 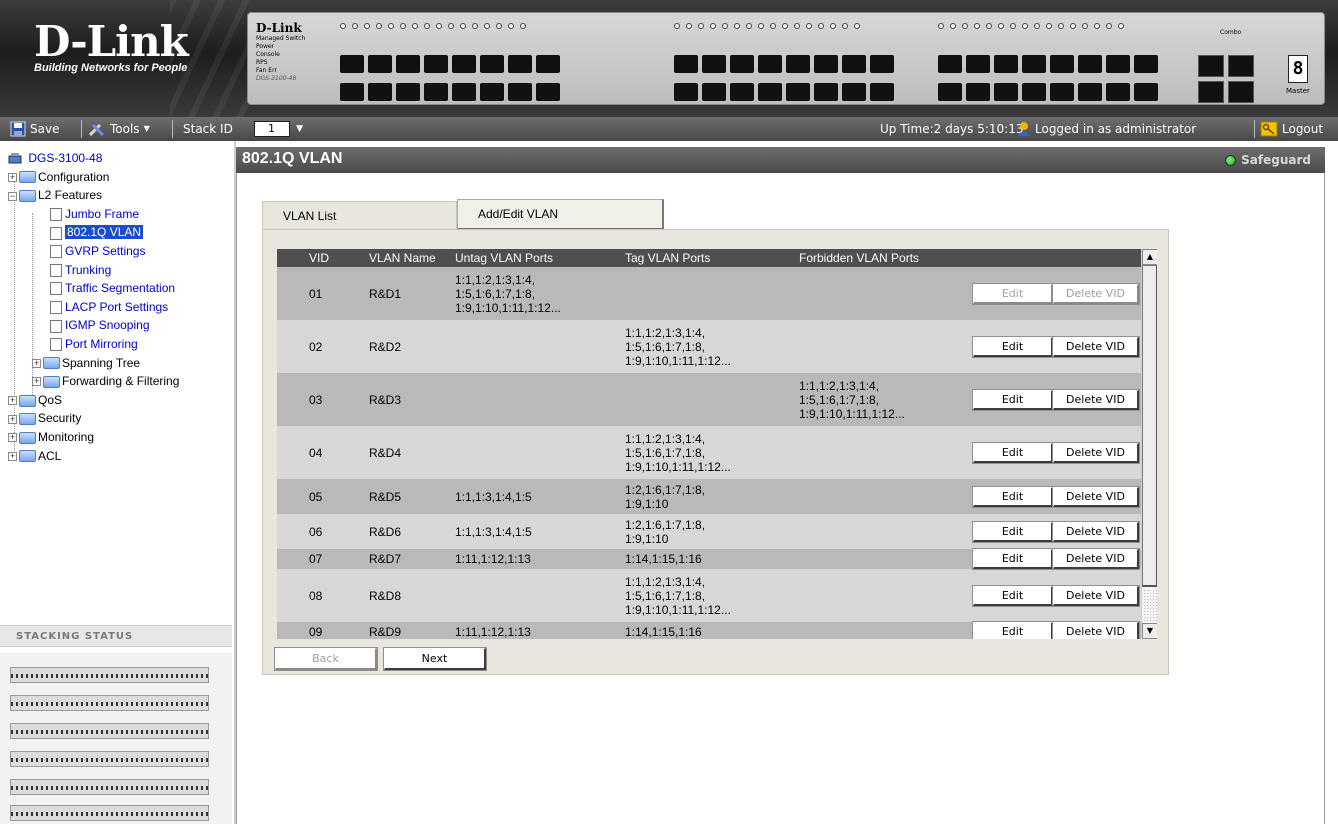 What do you see at coordinates (1149, 426) in the screenshot?
I see `scrollbar-thumb` at bounding box center [1149, 426].